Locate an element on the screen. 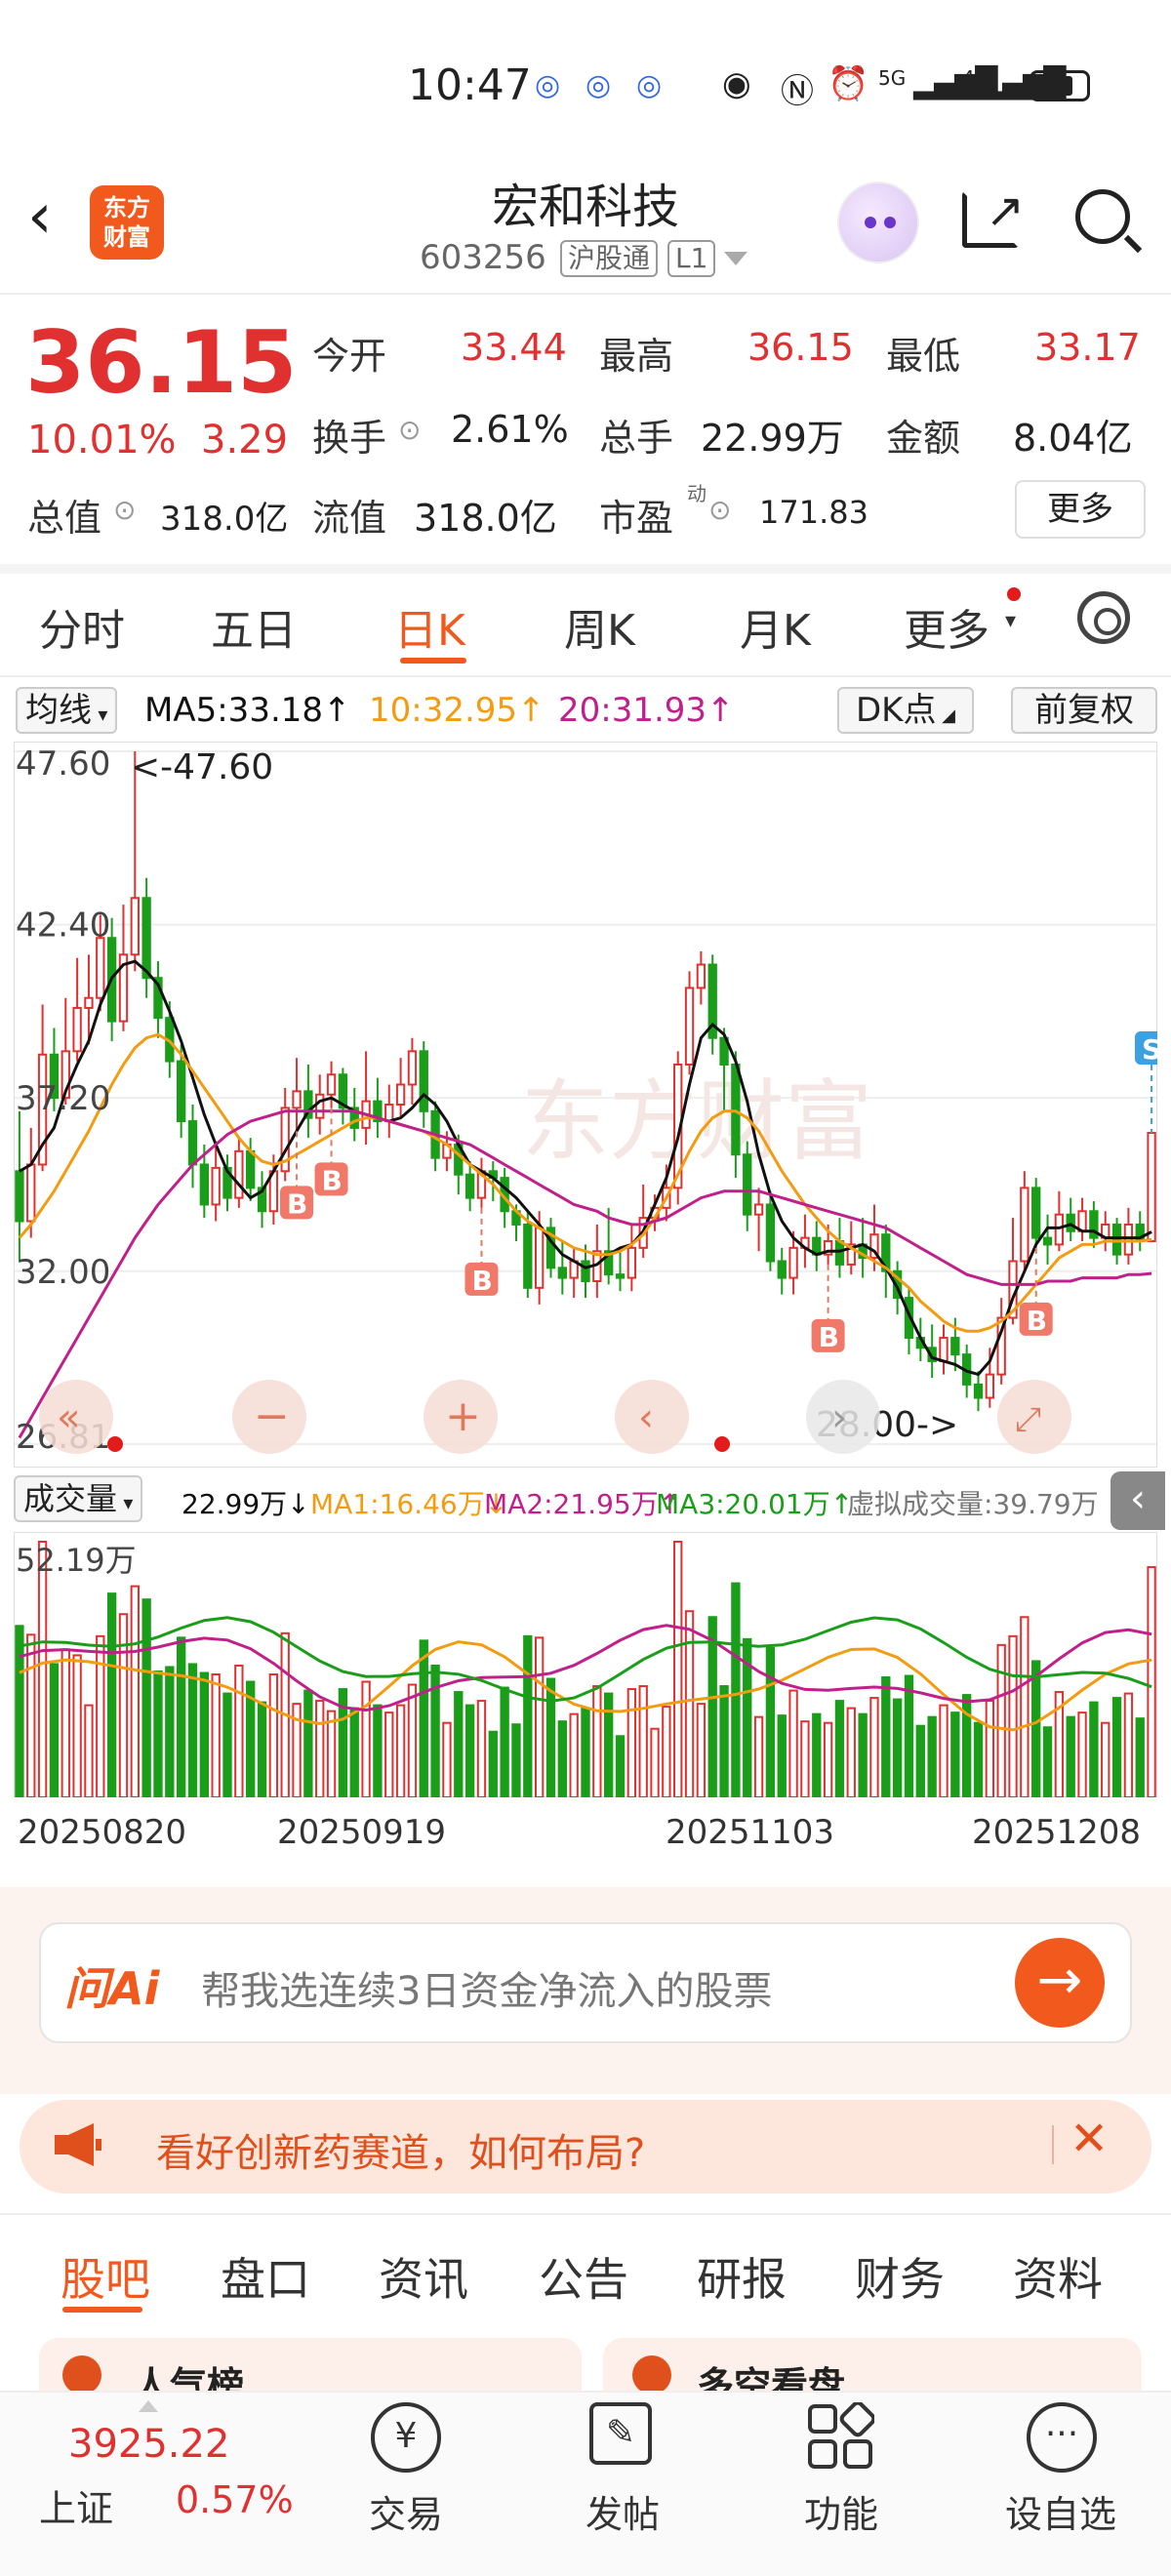  ai-assistant-avatar-icon is located at coordinates (878, 222).